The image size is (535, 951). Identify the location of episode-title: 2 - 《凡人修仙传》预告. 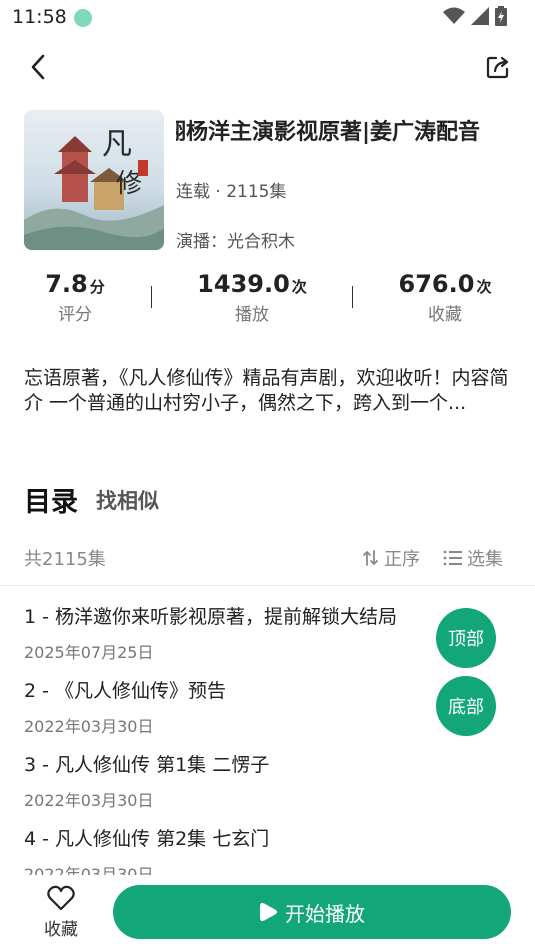
(125, 691).